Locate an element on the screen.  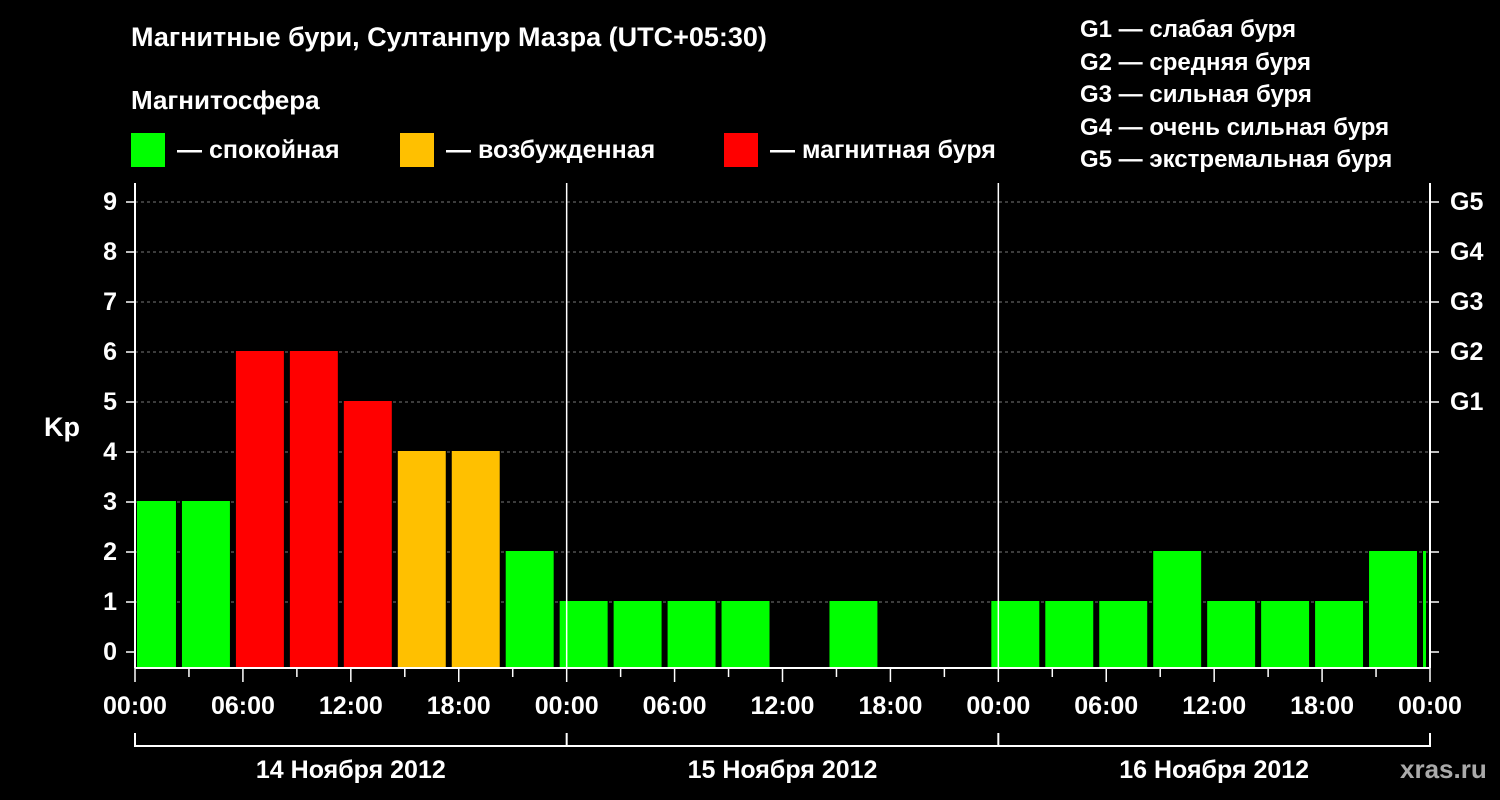
date-label: 14 Ноября 2012 is located at coordinates (351, 770).